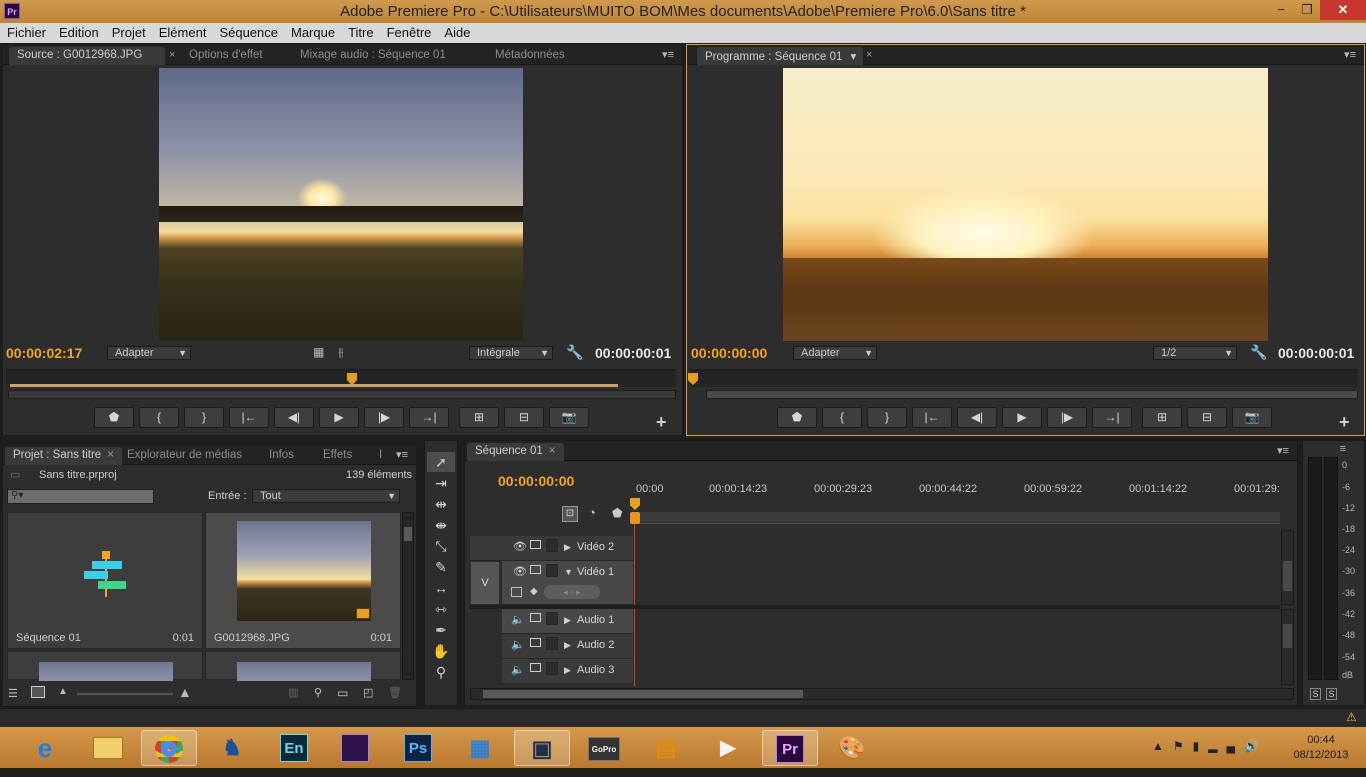 The width and height of the screenshot is (1366, 777). I want to click on add-marker-icon: ⬟, so click(617, 513).